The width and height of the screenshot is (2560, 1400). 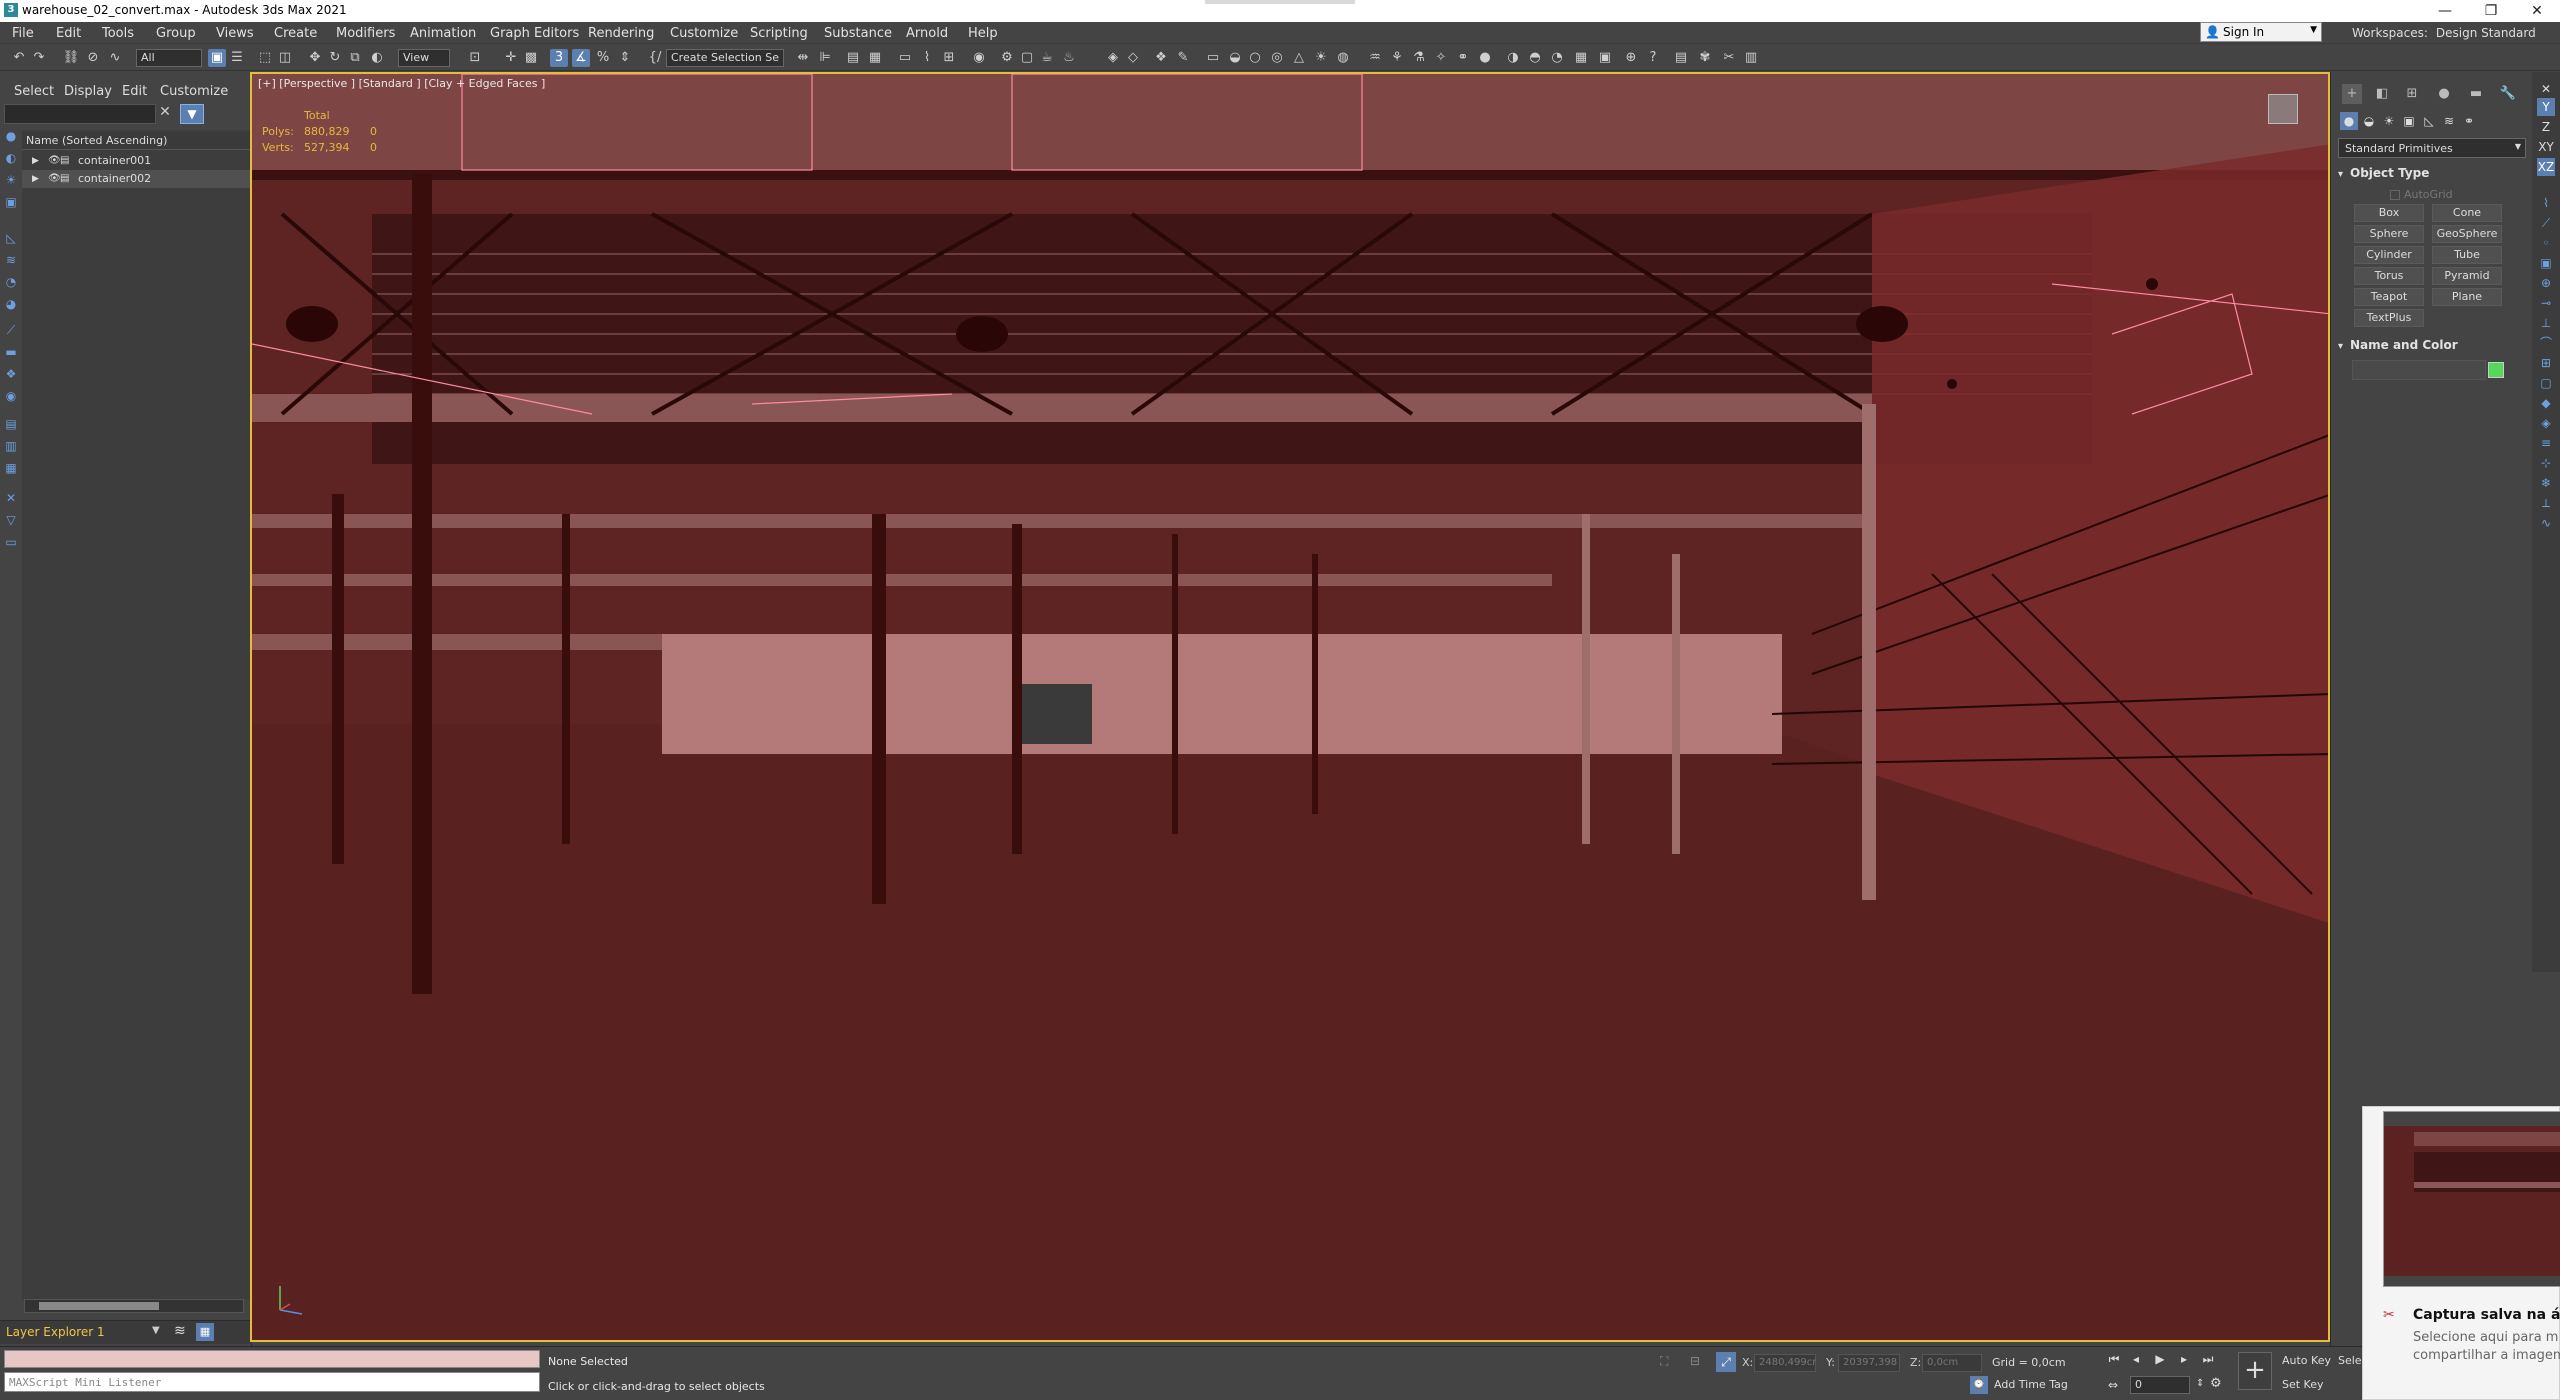 What do you see at coordinates (35, 161) in the screenshot?
I see `expand-icon: ▶` at bounding box center [35, 161].